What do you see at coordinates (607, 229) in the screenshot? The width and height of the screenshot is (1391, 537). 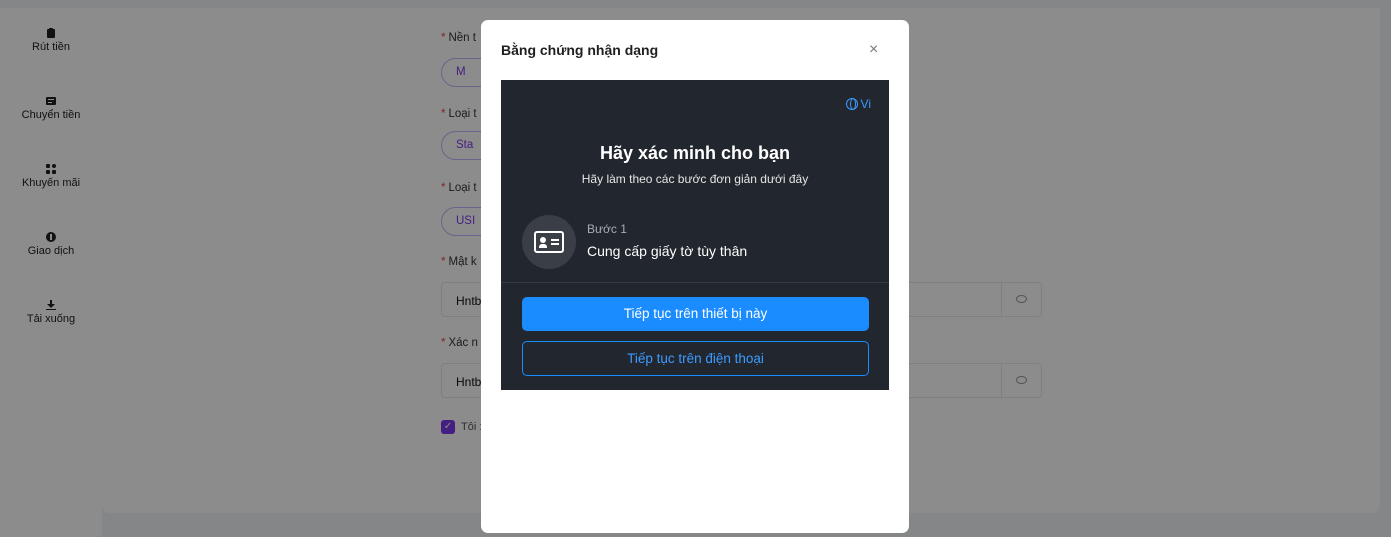 I see `step-number: Bước 1` at bounding box center [607, 229].